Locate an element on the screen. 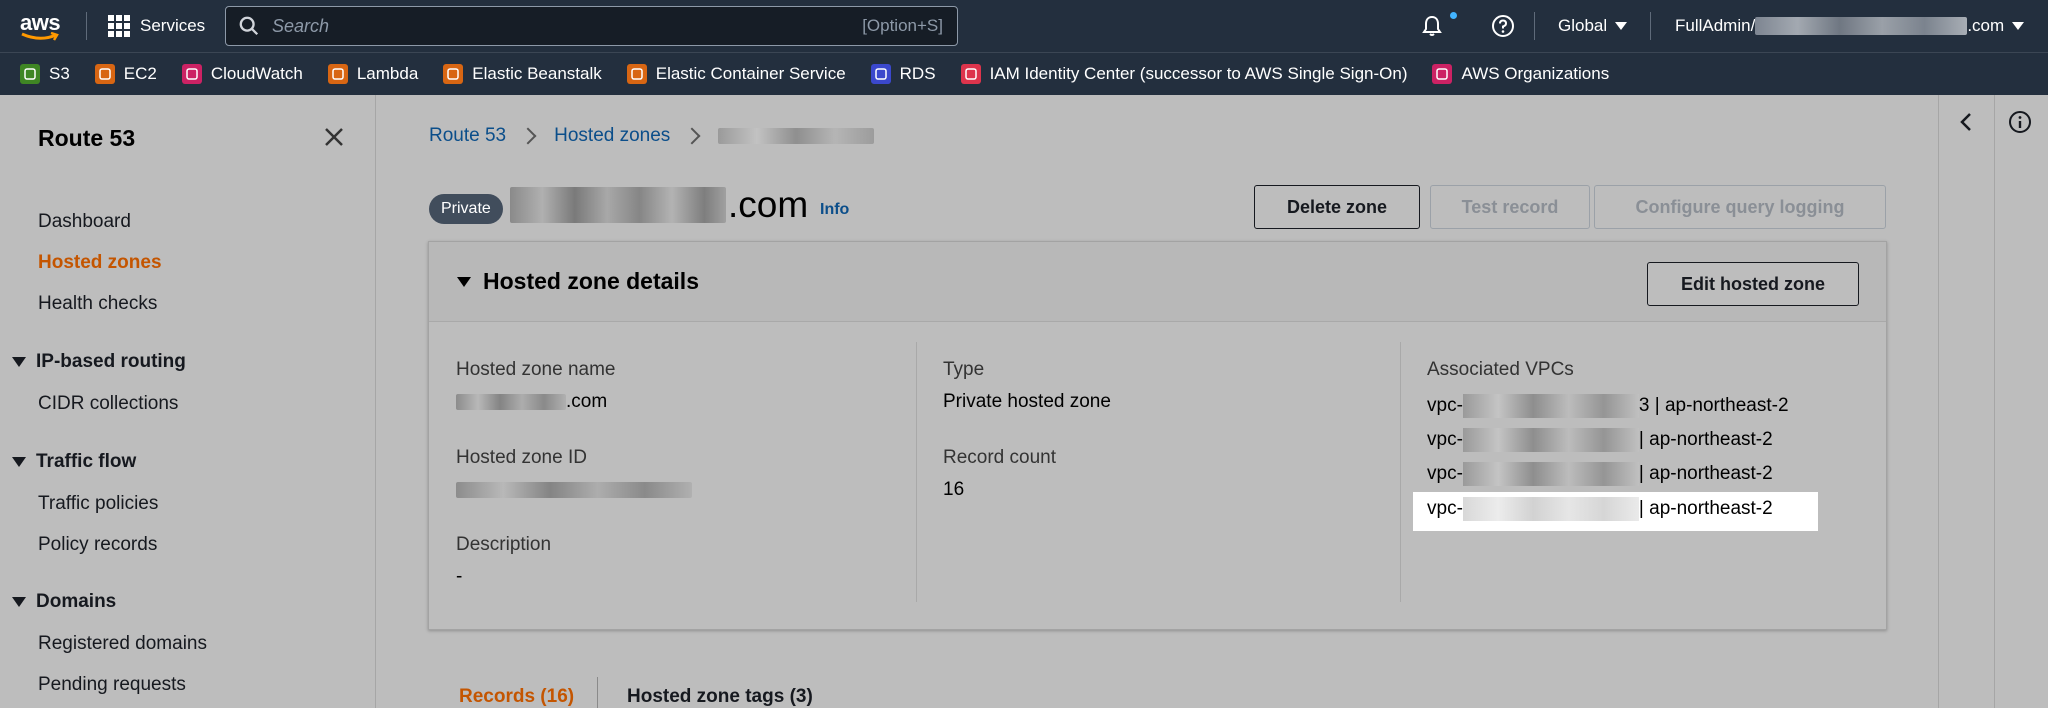  search-icon is located at coordinates (249, 26).